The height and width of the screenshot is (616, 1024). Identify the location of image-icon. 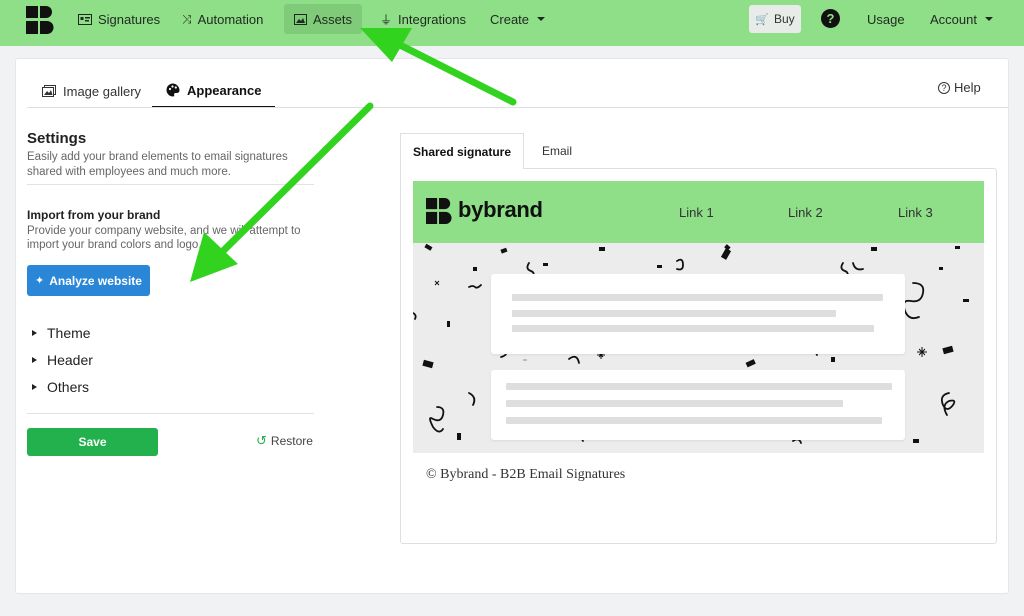
(300, 19).